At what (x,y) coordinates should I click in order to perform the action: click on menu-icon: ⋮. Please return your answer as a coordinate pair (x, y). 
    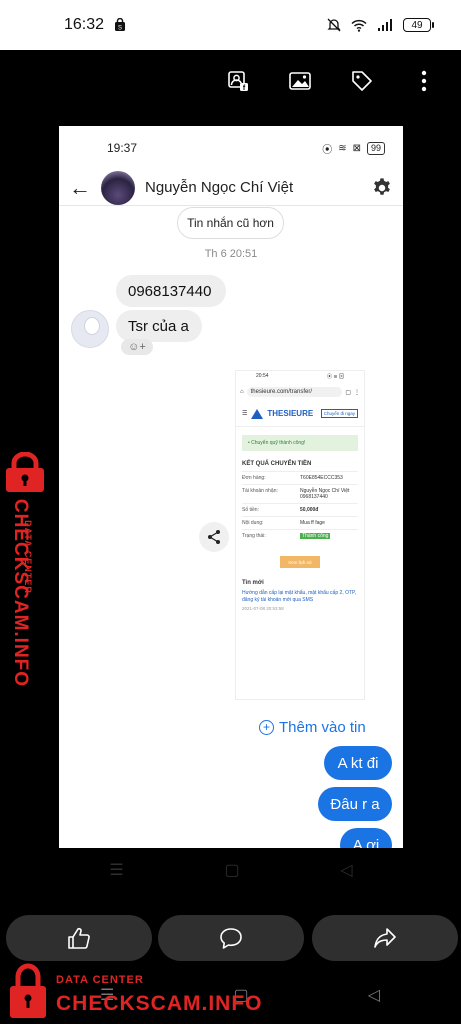
    Looking at the image, I should click on (357, 392).